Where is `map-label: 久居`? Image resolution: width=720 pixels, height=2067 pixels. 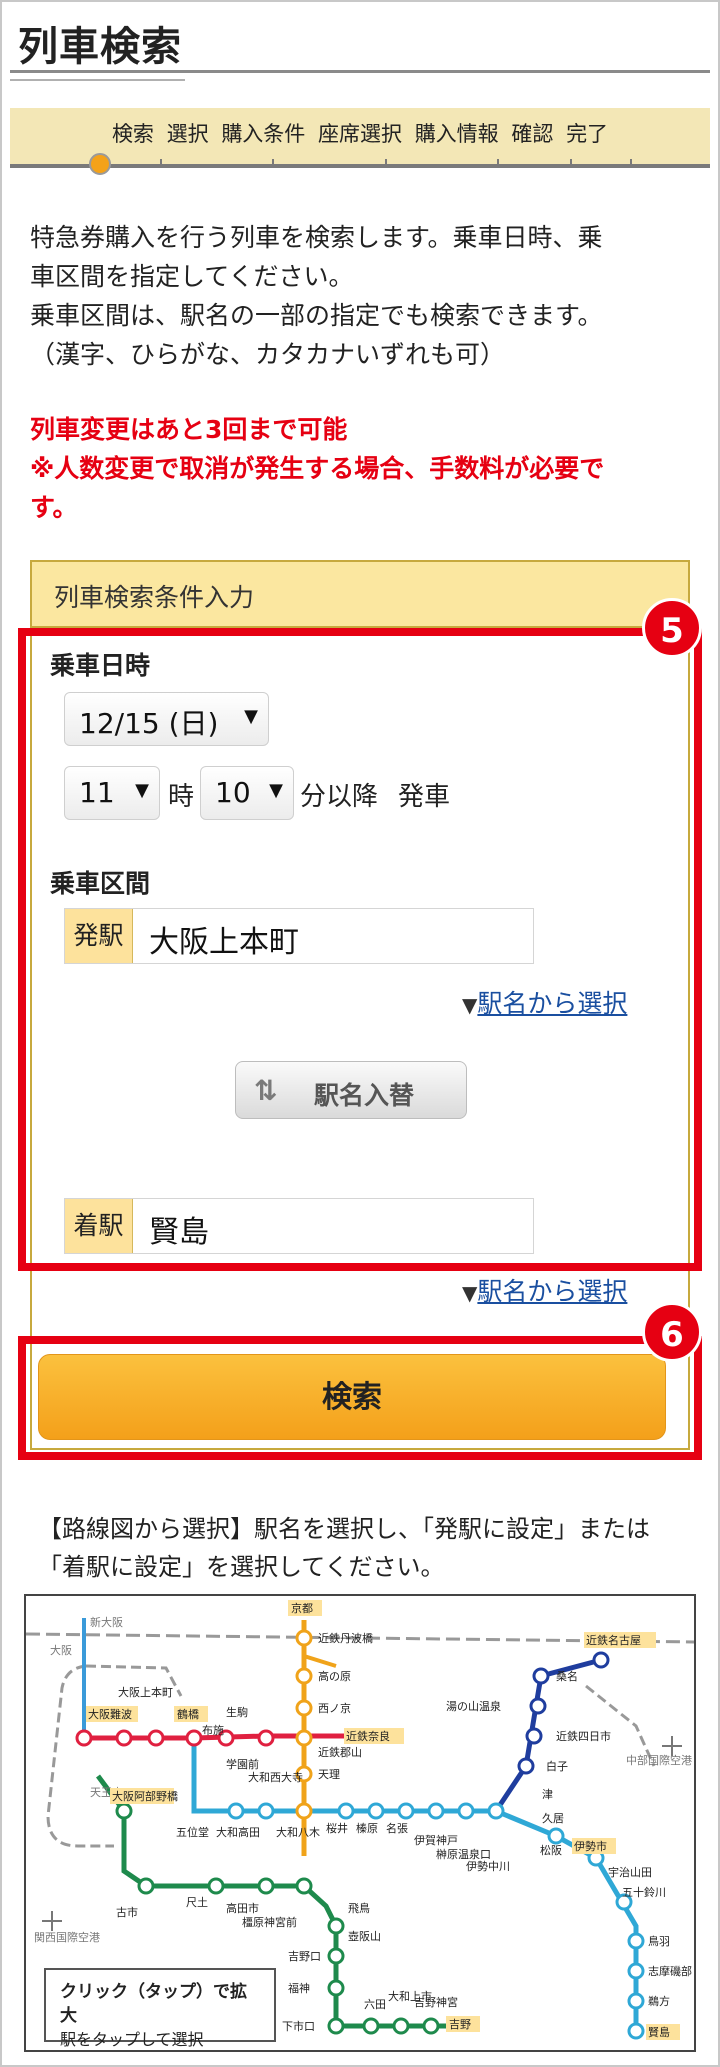 map-label: 久居 is located at coordinates (553, 1818).